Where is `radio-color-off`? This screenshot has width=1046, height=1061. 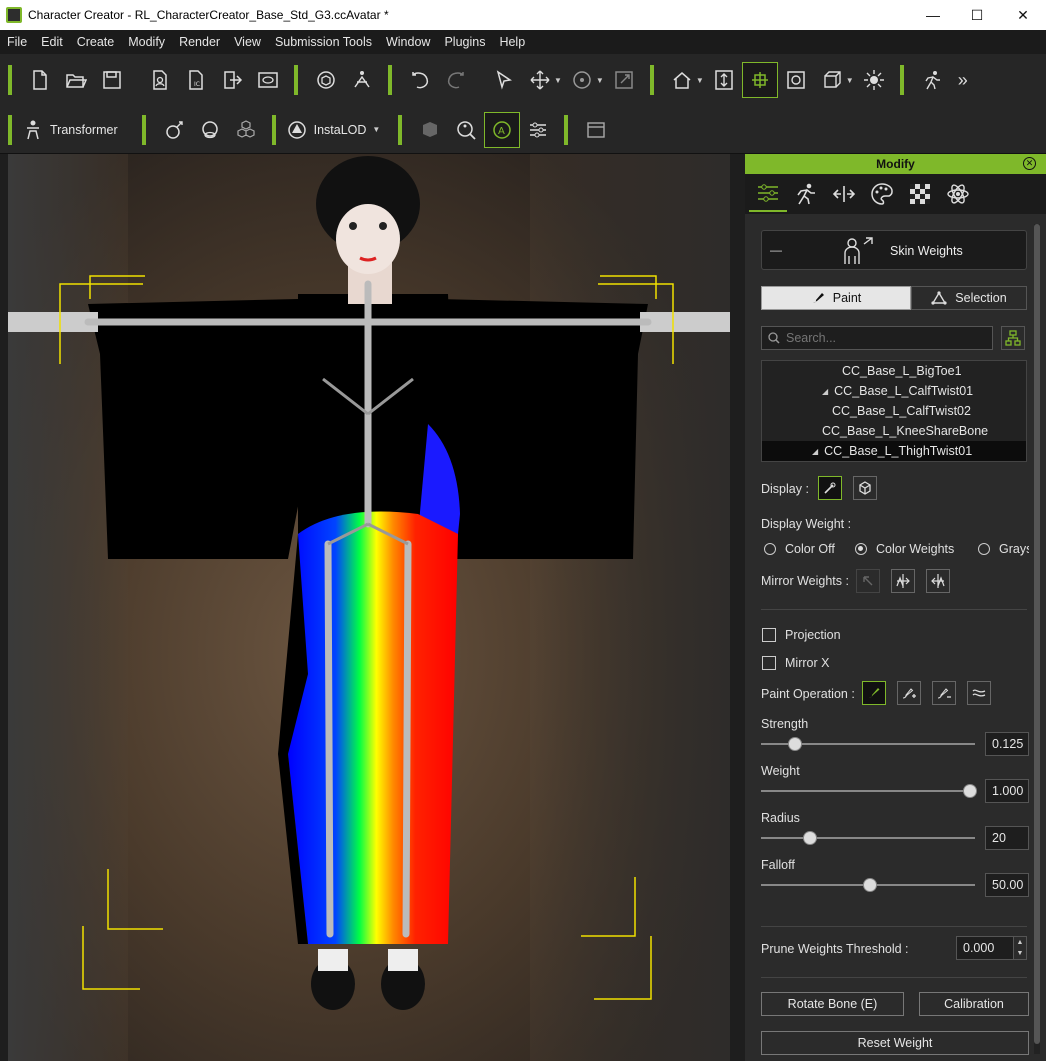 radio-color-off is located at coordinates (770, 549).